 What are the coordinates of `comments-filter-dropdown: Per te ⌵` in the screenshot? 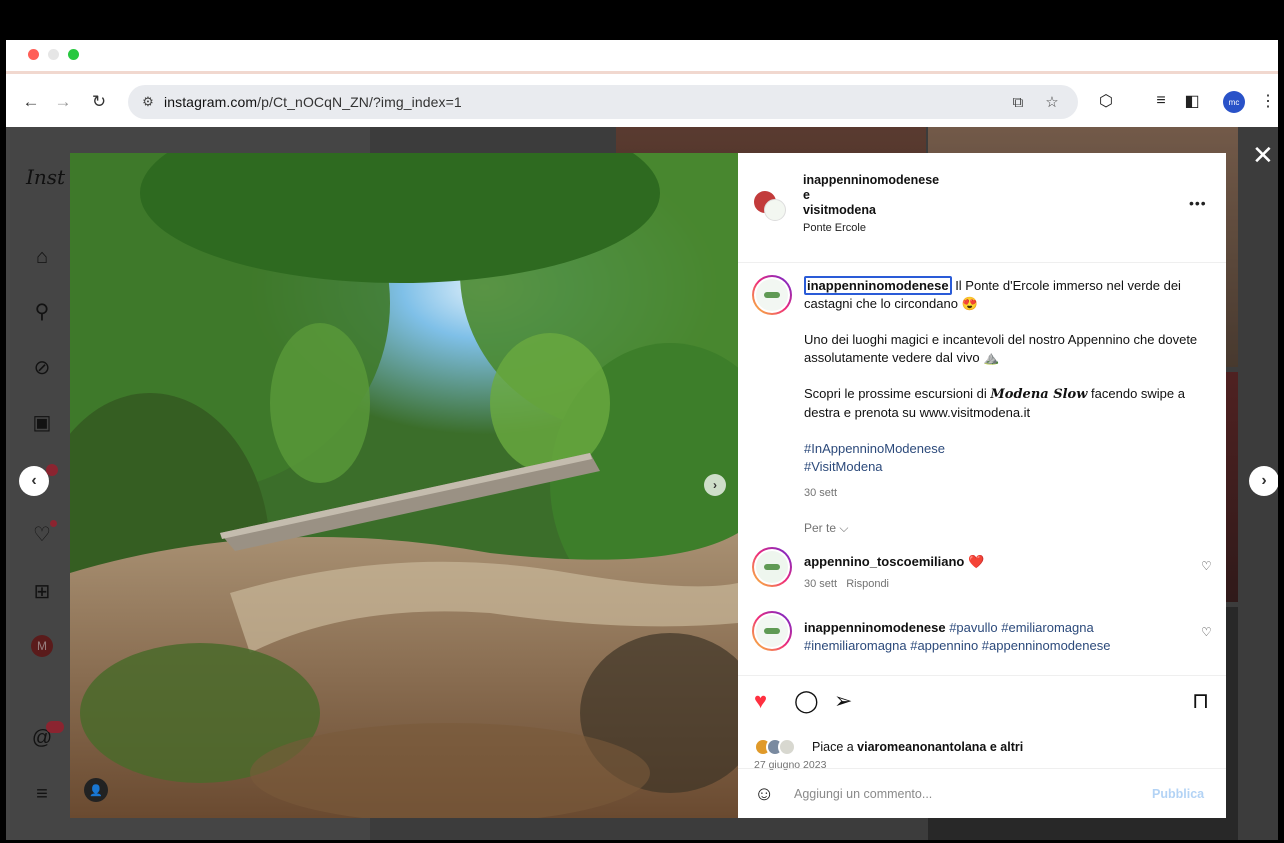 It's located at (826, 528).